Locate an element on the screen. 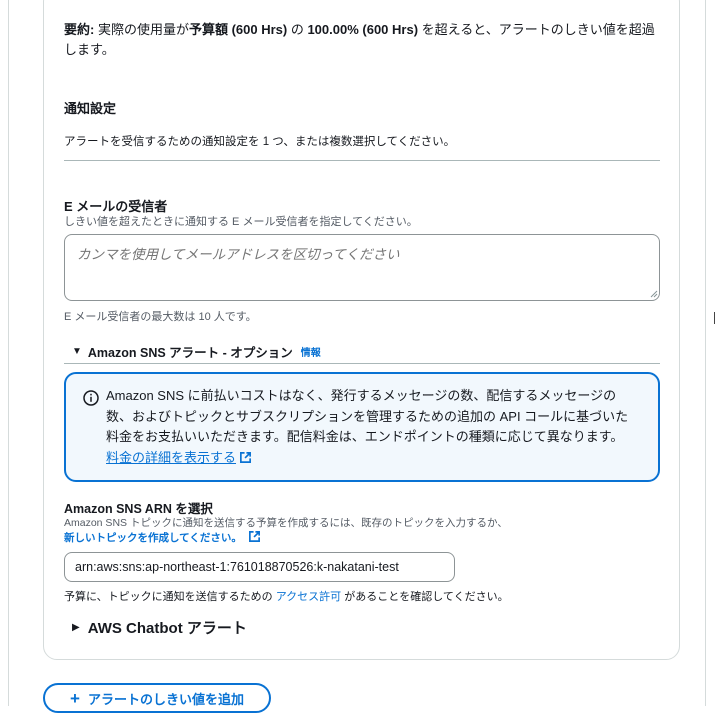 The height and width of the screenshot is (713, 720). notification-settings-title: 通知設定 is located at coordinates (90, 108).